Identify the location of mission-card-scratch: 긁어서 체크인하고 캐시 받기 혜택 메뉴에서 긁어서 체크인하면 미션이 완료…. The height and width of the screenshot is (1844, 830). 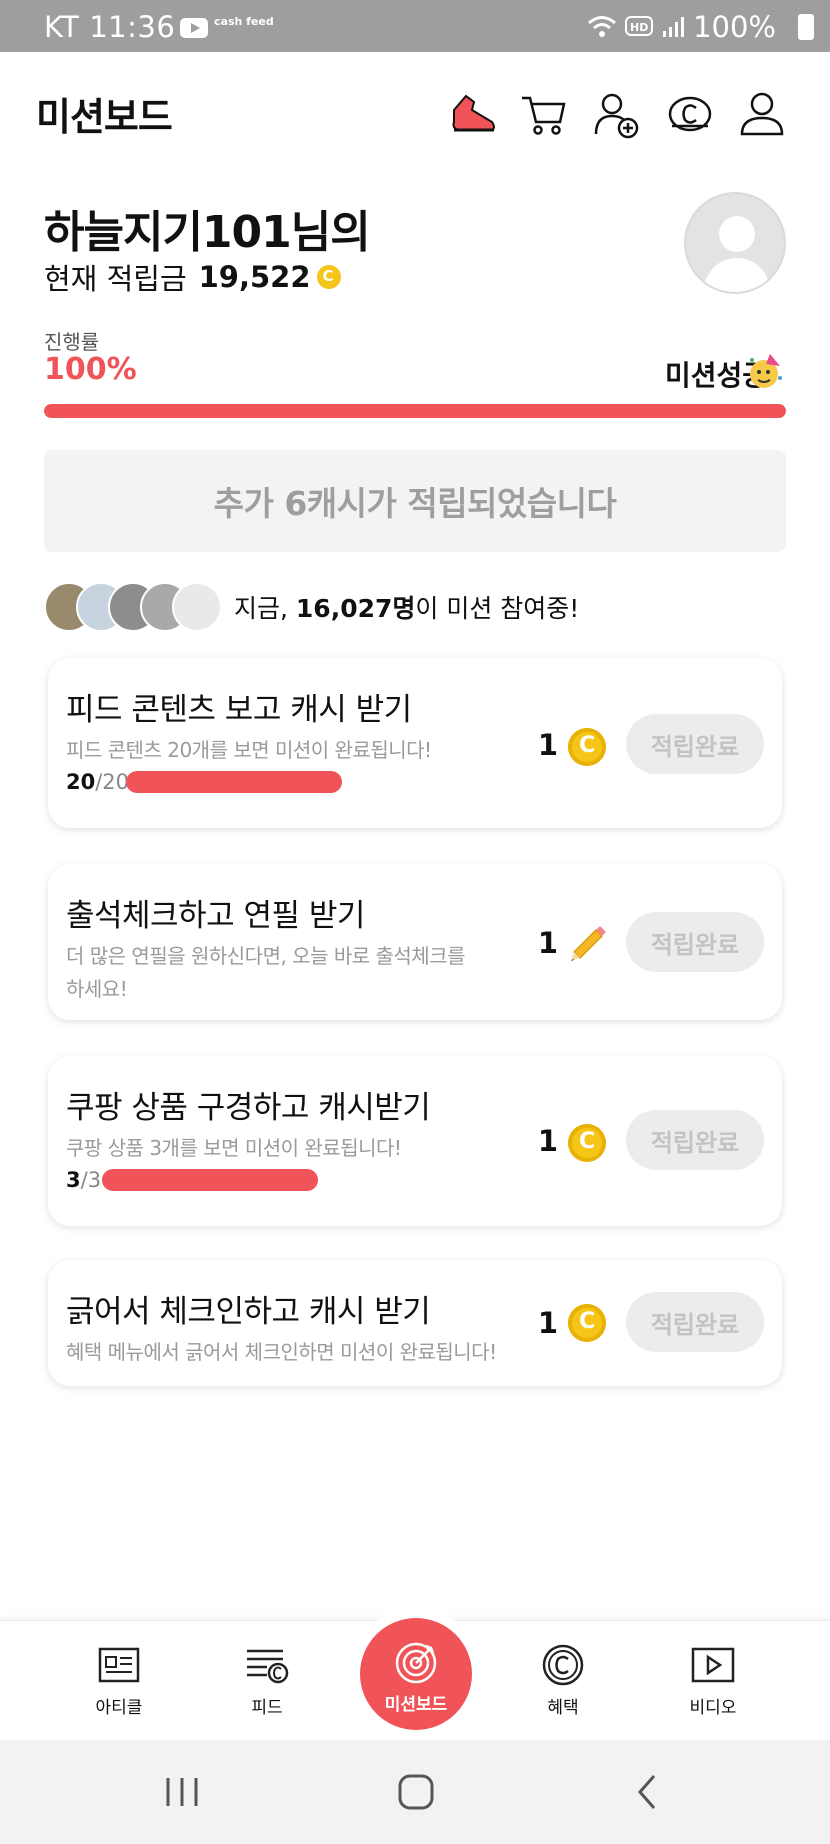
(415, 1323).